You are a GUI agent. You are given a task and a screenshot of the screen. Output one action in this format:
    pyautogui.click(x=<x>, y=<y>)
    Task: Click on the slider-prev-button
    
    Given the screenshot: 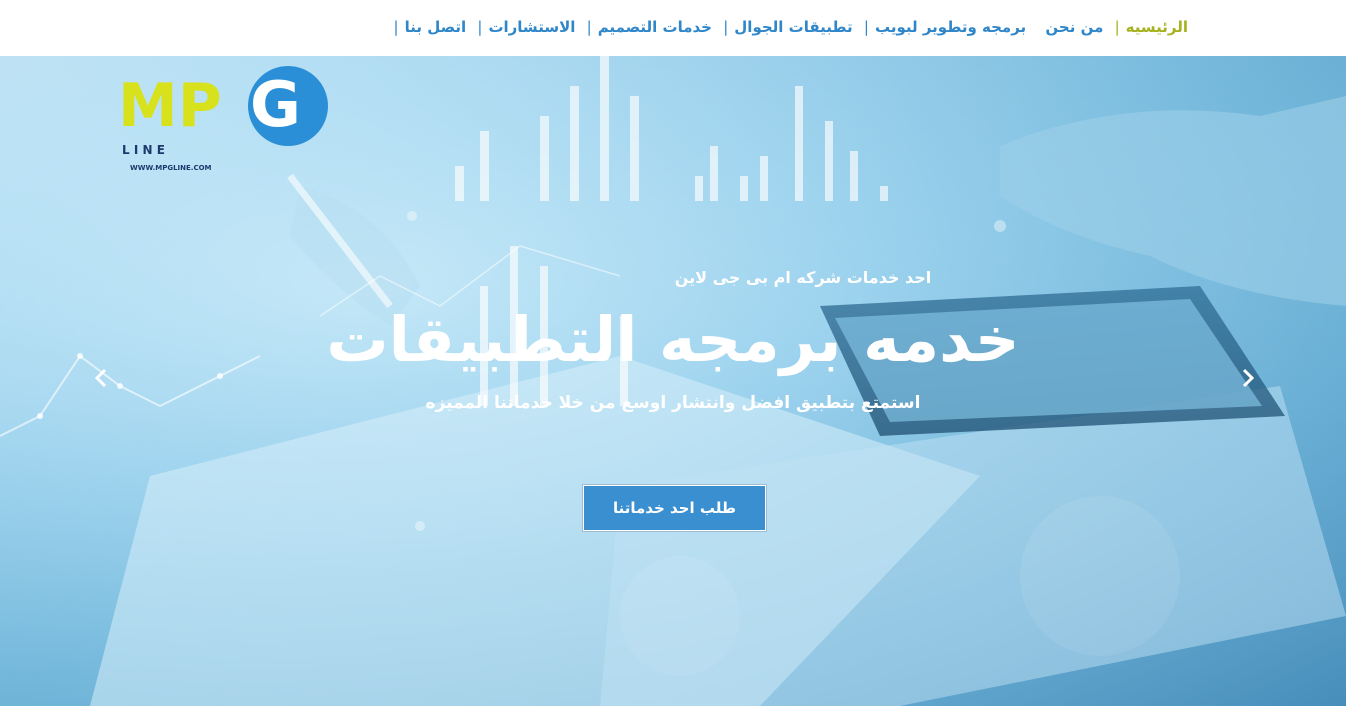 What is the action you would take?
    pyautogui.click(x=101, y=378)
    